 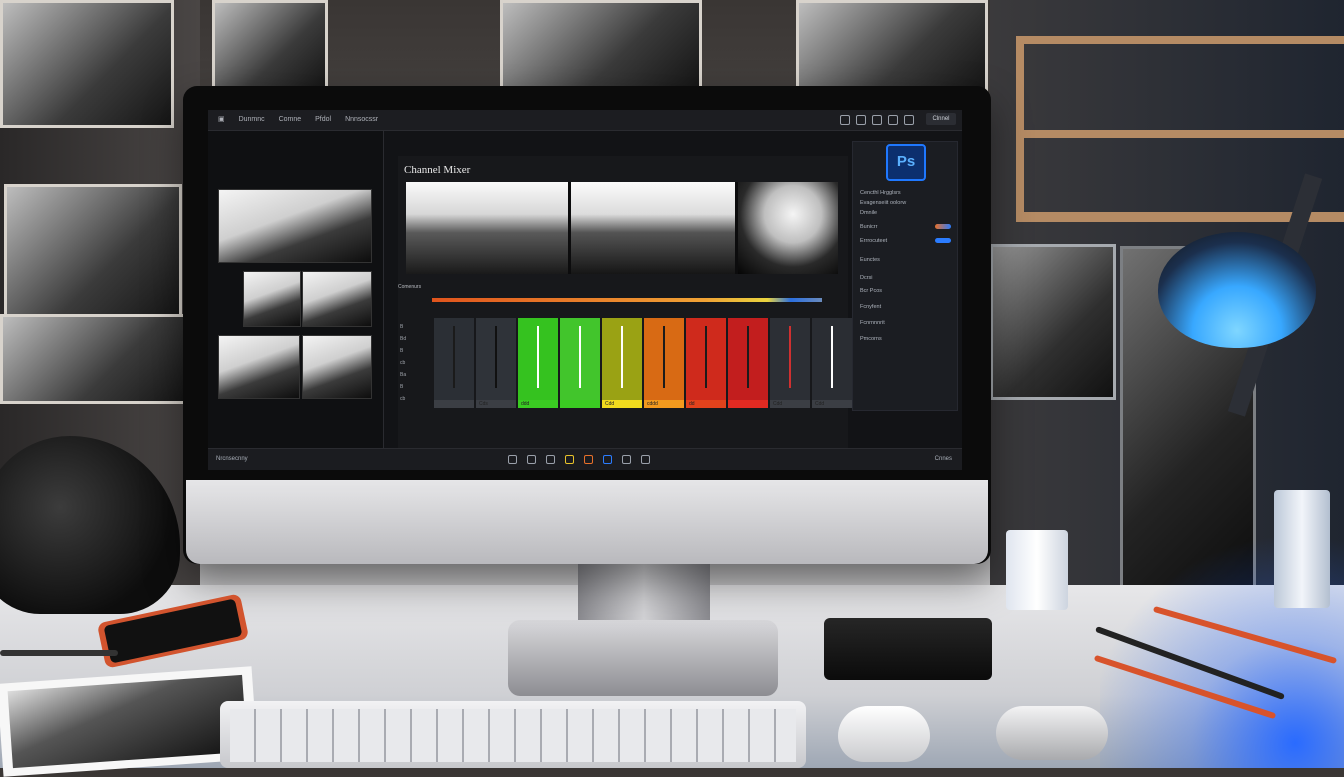 What do you see at coordinates (1180, 134) in the screenshot?
I see `shelf` at bounding box center [1180, 134].